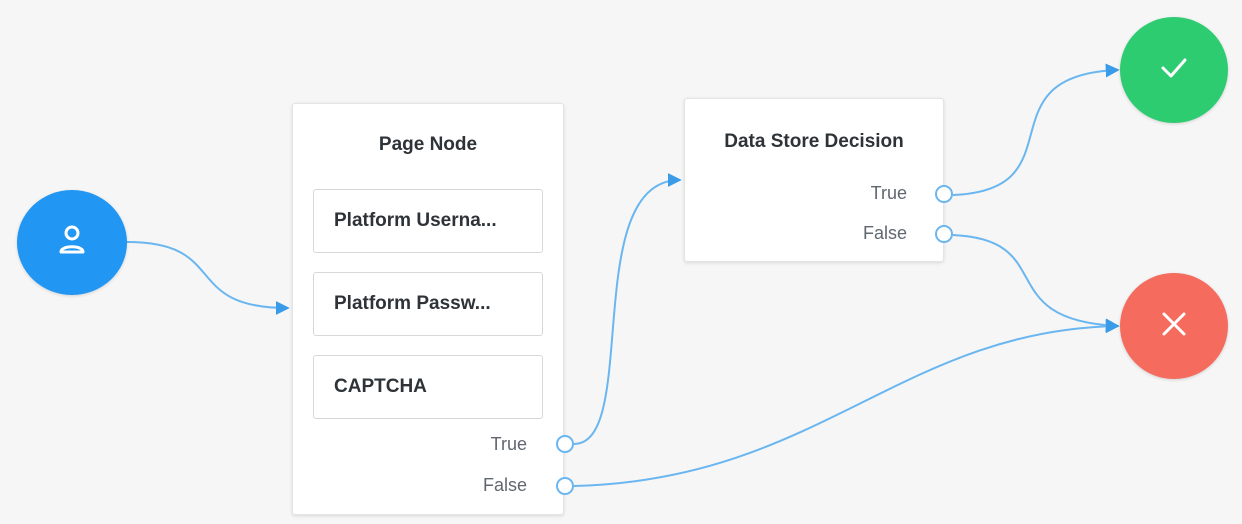  I want to click on captcha-node: CAPTCHA, so click(428, 387).